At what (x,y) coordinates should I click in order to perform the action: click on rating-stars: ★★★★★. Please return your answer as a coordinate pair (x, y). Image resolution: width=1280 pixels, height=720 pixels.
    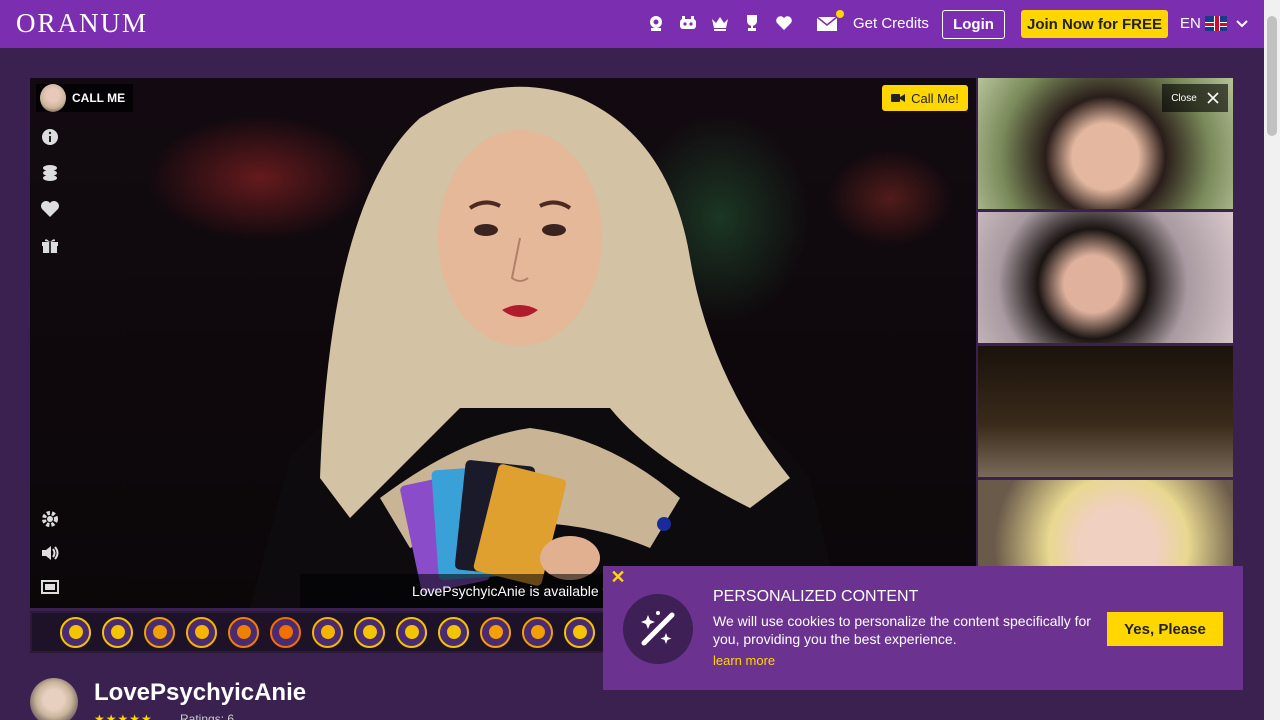
    Looking at the image, I should click on (123, 716).